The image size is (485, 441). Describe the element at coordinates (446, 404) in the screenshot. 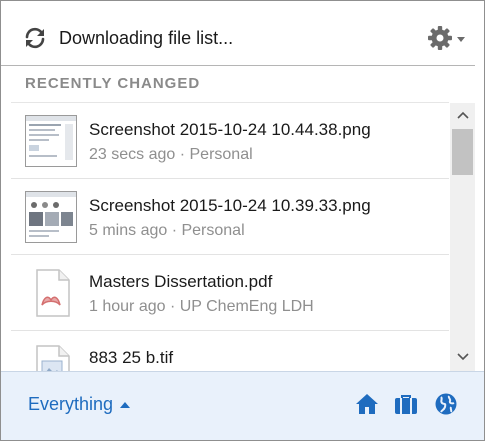

I see `globe-icon` at that location.